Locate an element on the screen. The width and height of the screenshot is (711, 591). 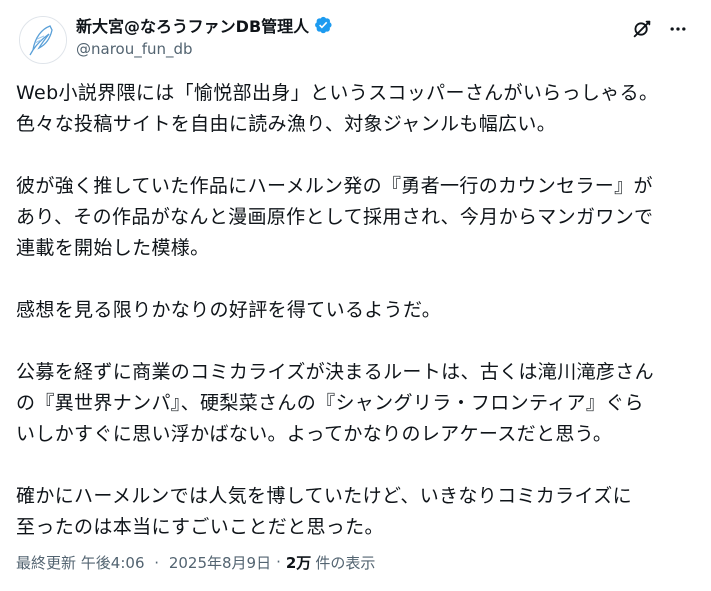
tweet-line: の『異世界ナンパ』、硬梨菜さんの『シャングリラ・フロンティア』ぐら is located at coordinates (330, 403).